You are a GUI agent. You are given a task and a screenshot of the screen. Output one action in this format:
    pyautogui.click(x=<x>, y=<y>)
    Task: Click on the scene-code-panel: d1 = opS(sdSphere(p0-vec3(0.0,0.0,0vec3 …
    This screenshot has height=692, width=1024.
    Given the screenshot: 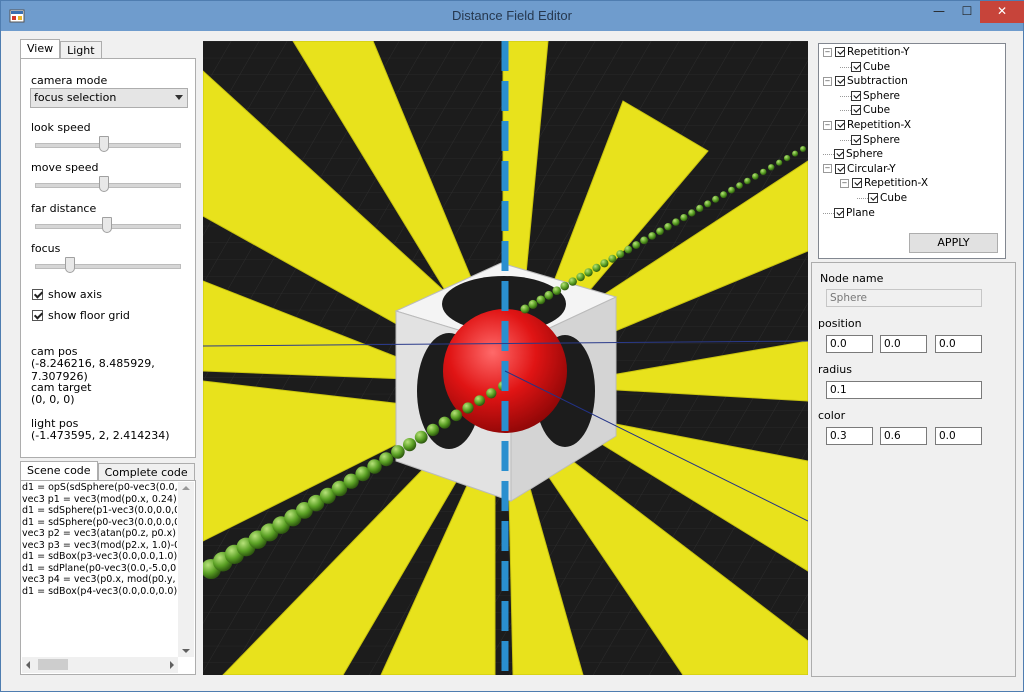 What is the action you would take?
    pyautogui.click(x=108, y=577)
    